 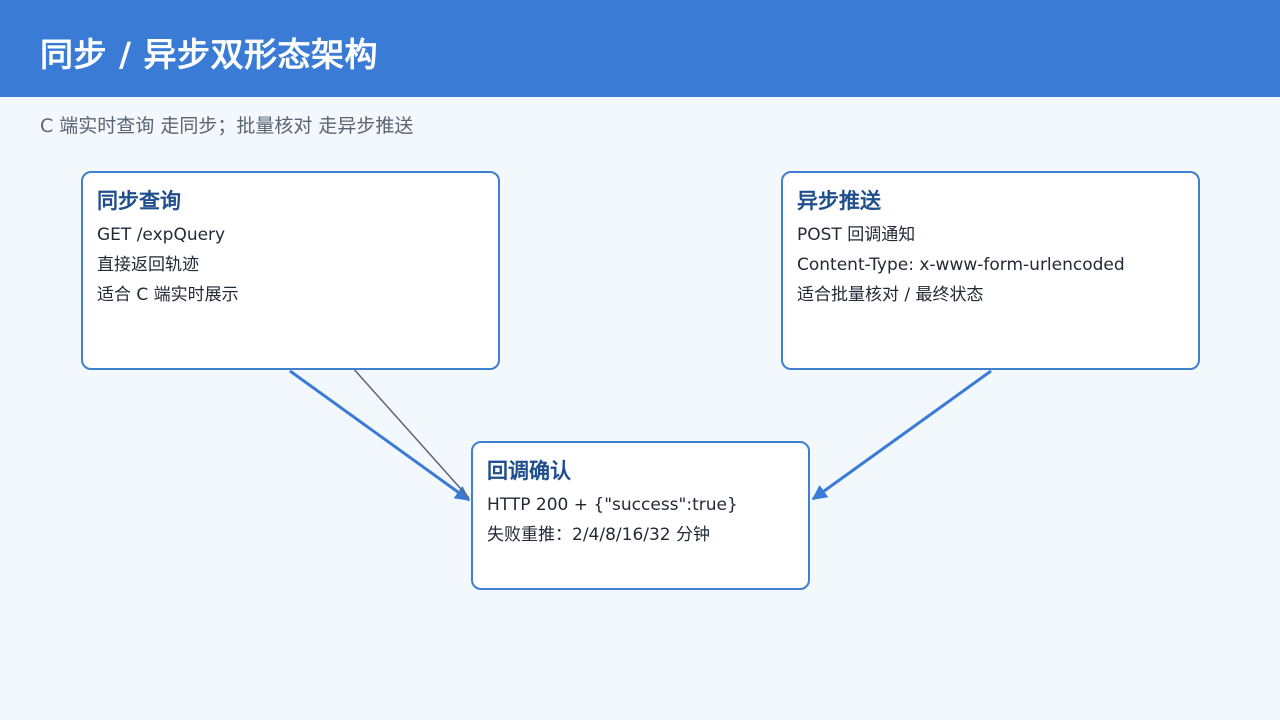 What do you see at coordinates (901, 435) in the screenshot?
I see `edge-async-to-callback` at bounding box center [901, 435].